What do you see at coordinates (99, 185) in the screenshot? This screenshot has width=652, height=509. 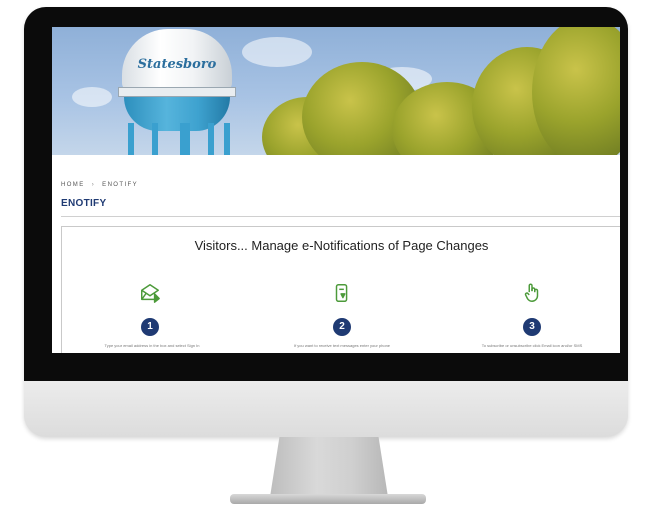 I see `breadcrumb: HOME › ENOTIFY` at bounding box center [99, 185].